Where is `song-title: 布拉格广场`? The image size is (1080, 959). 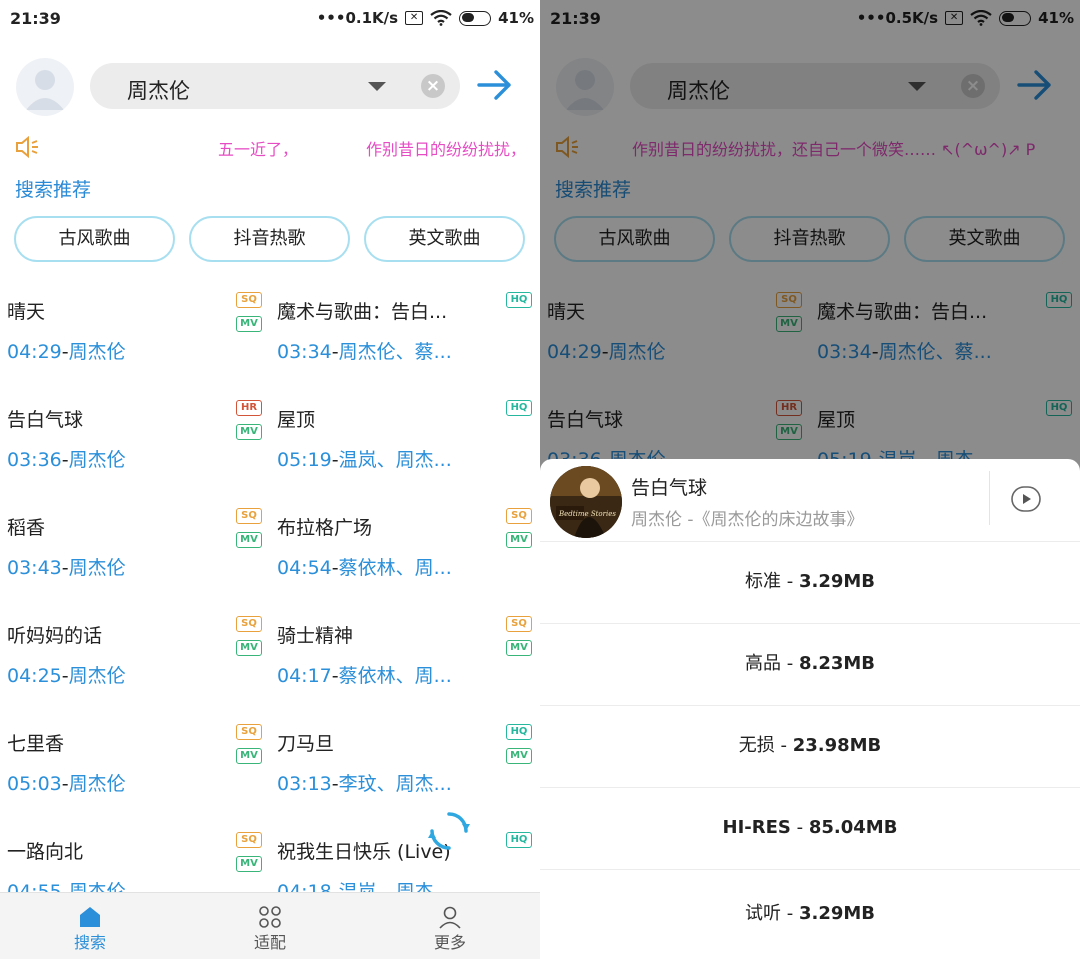 song-title: 布拉格广场 is located at coordinates (325, 528).